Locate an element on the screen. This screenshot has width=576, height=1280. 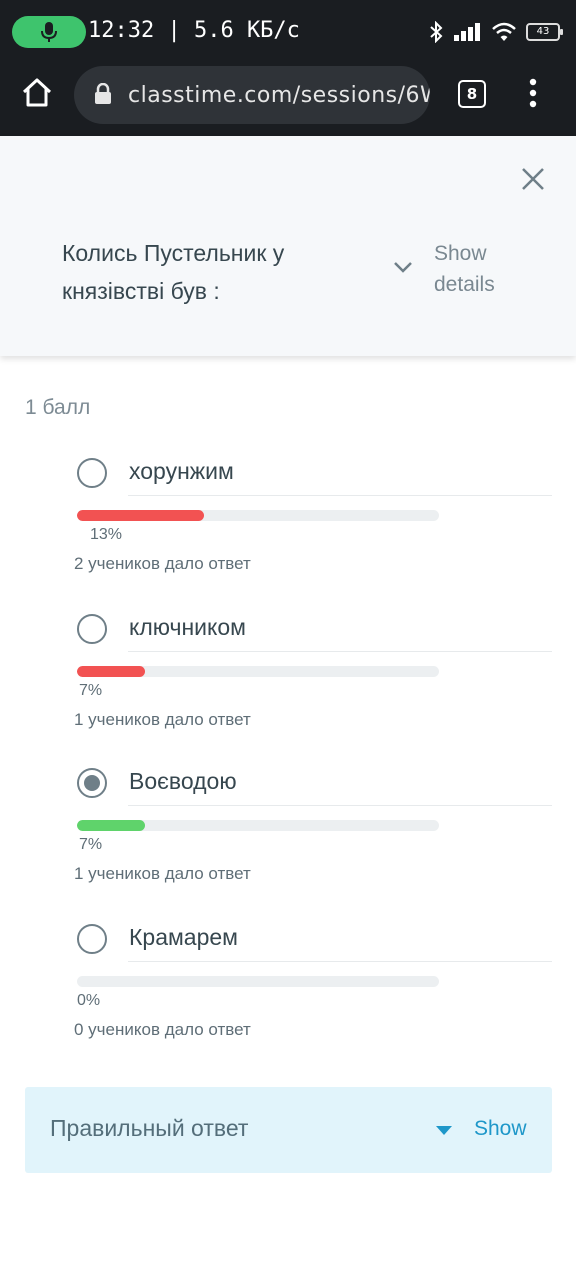
battery-level: 43 is located at coordinates (543, 31).